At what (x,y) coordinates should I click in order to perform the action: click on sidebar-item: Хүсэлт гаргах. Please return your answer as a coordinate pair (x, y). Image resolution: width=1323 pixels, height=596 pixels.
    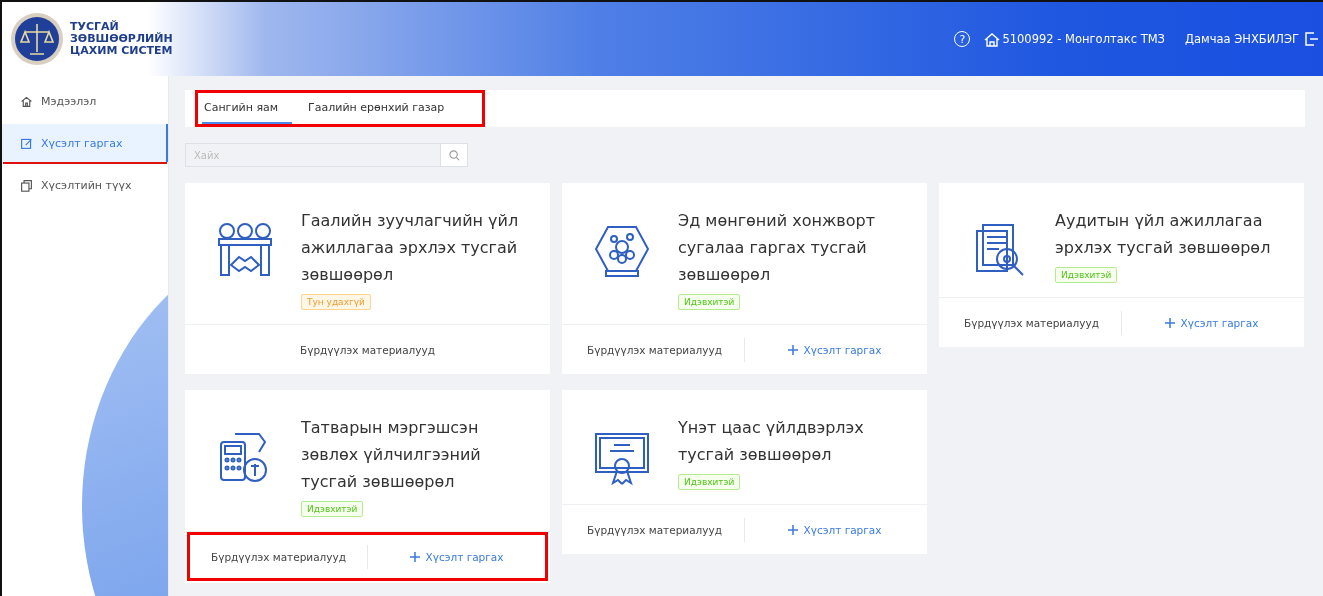
    Looking at the image, I should click on (85, 143).